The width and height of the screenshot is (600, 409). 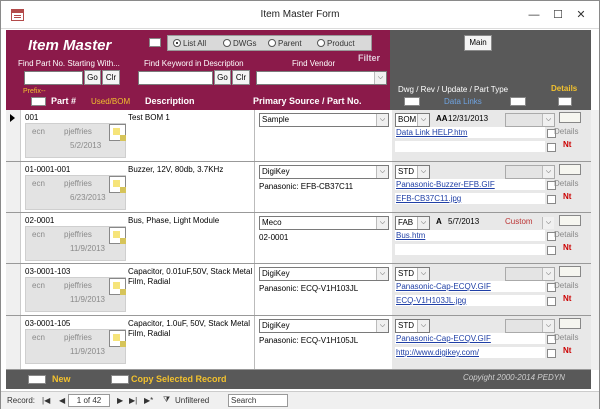 What do you see at coordinates (46, 400) in the screenshot?
I see `first-record-button: |◀` at bounding box center [46, 400].